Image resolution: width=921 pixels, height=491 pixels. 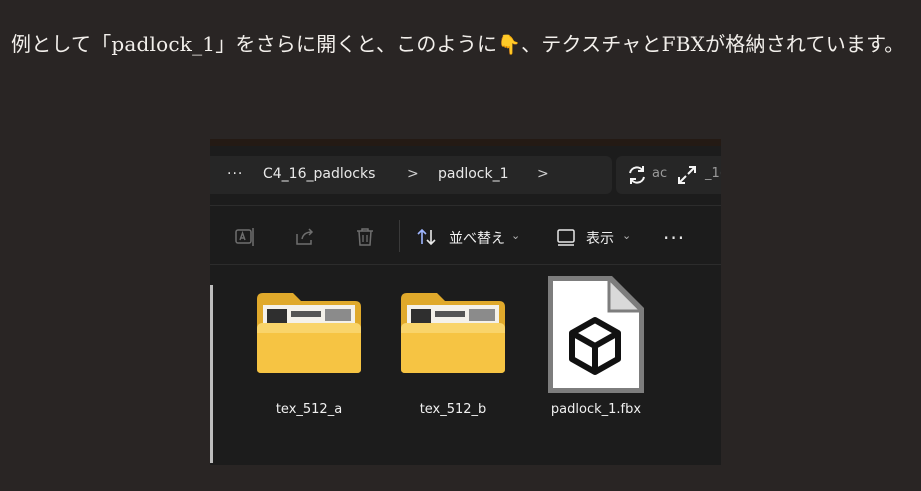 I want to click on refresh-icon, so click(x=637, y=175).